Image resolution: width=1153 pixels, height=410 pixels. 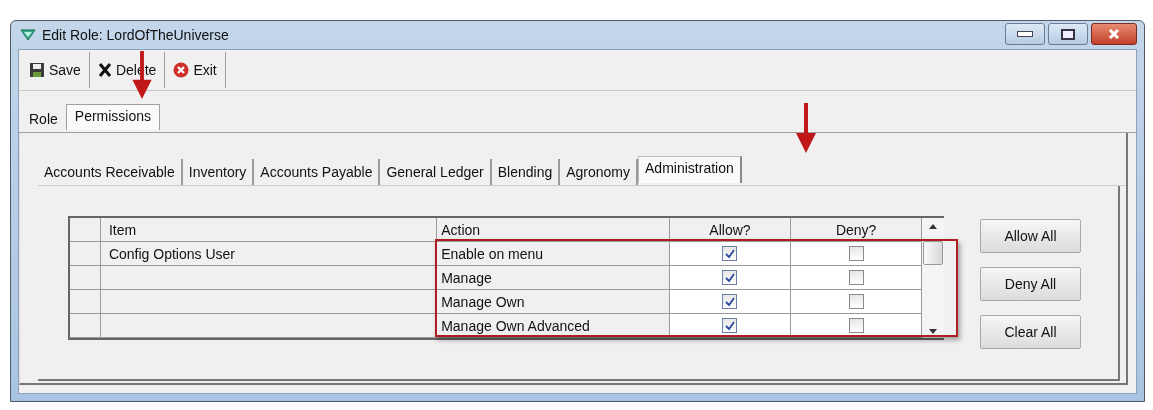 What do you see at coordinates (553, 253) in the screenshot?
I see `table-cell: Enable on menu` at bounding box center [553, 253].